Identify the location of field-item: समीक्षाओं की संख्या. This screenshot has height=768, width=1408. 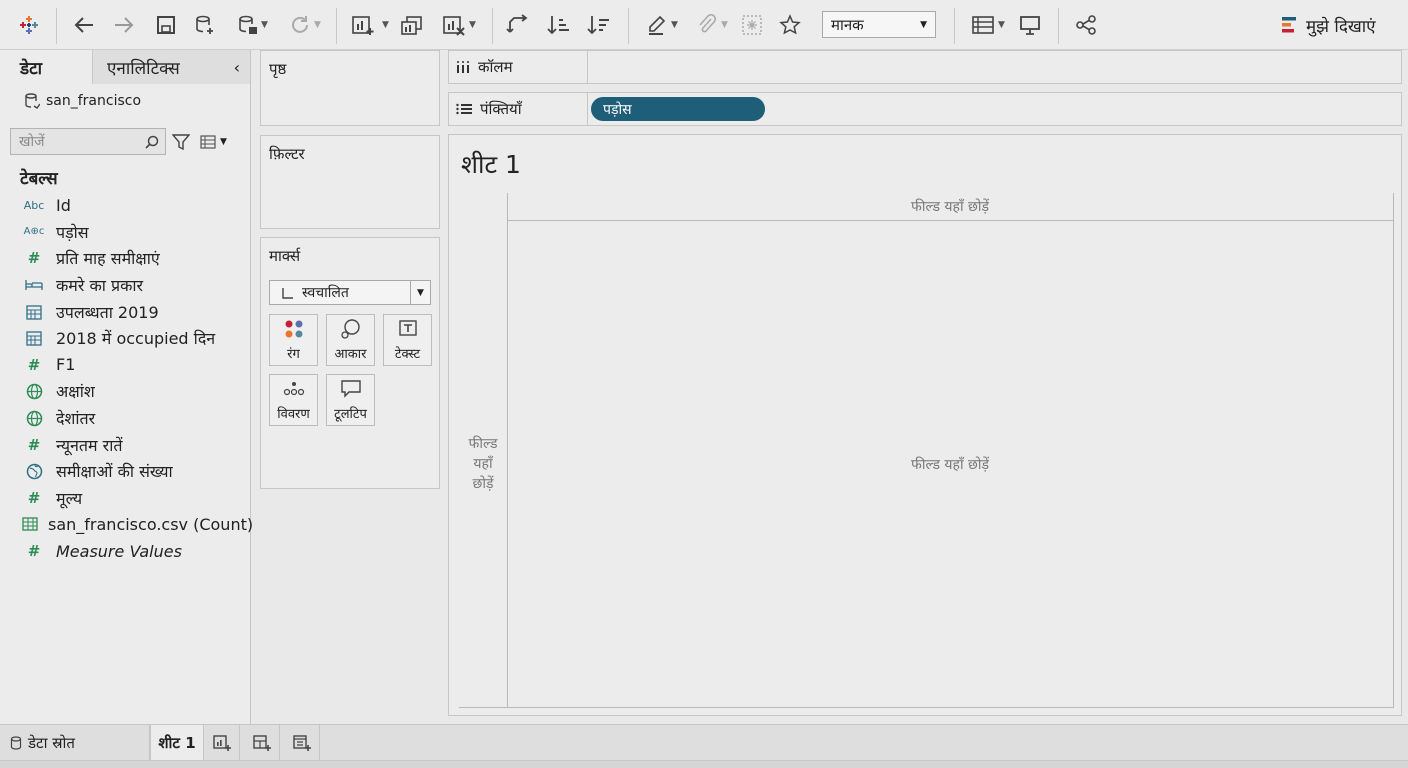
(125, 471).